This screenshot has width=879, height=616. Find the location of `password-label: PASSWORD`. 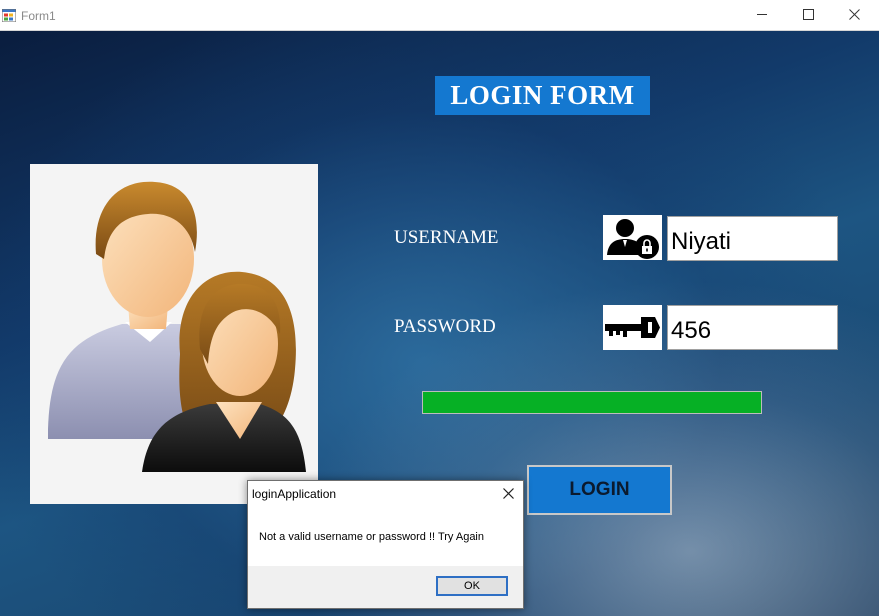

password-label: PASSWORD is located at coordinates (445, 326).